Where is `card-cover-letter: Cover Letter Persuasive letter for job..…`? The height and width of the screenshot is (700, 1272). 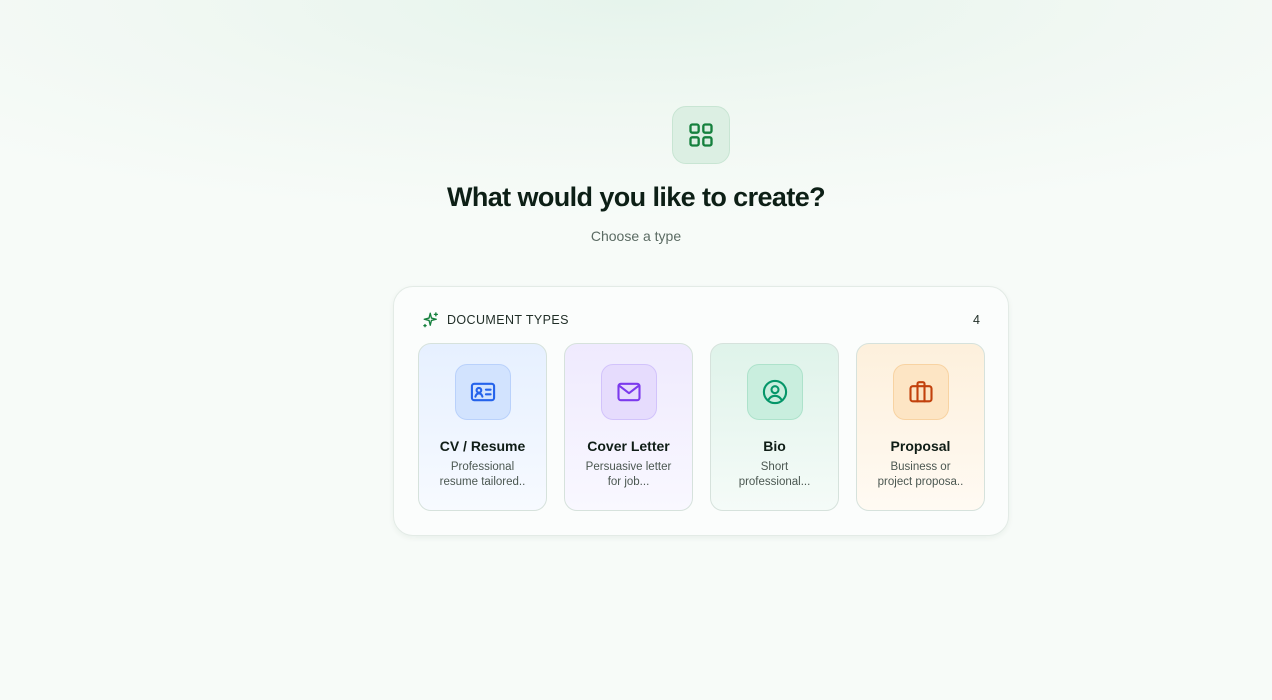
card-cover-letter: Cover Letter Persuasive letter for job..… is located at coordinates (628, 427).